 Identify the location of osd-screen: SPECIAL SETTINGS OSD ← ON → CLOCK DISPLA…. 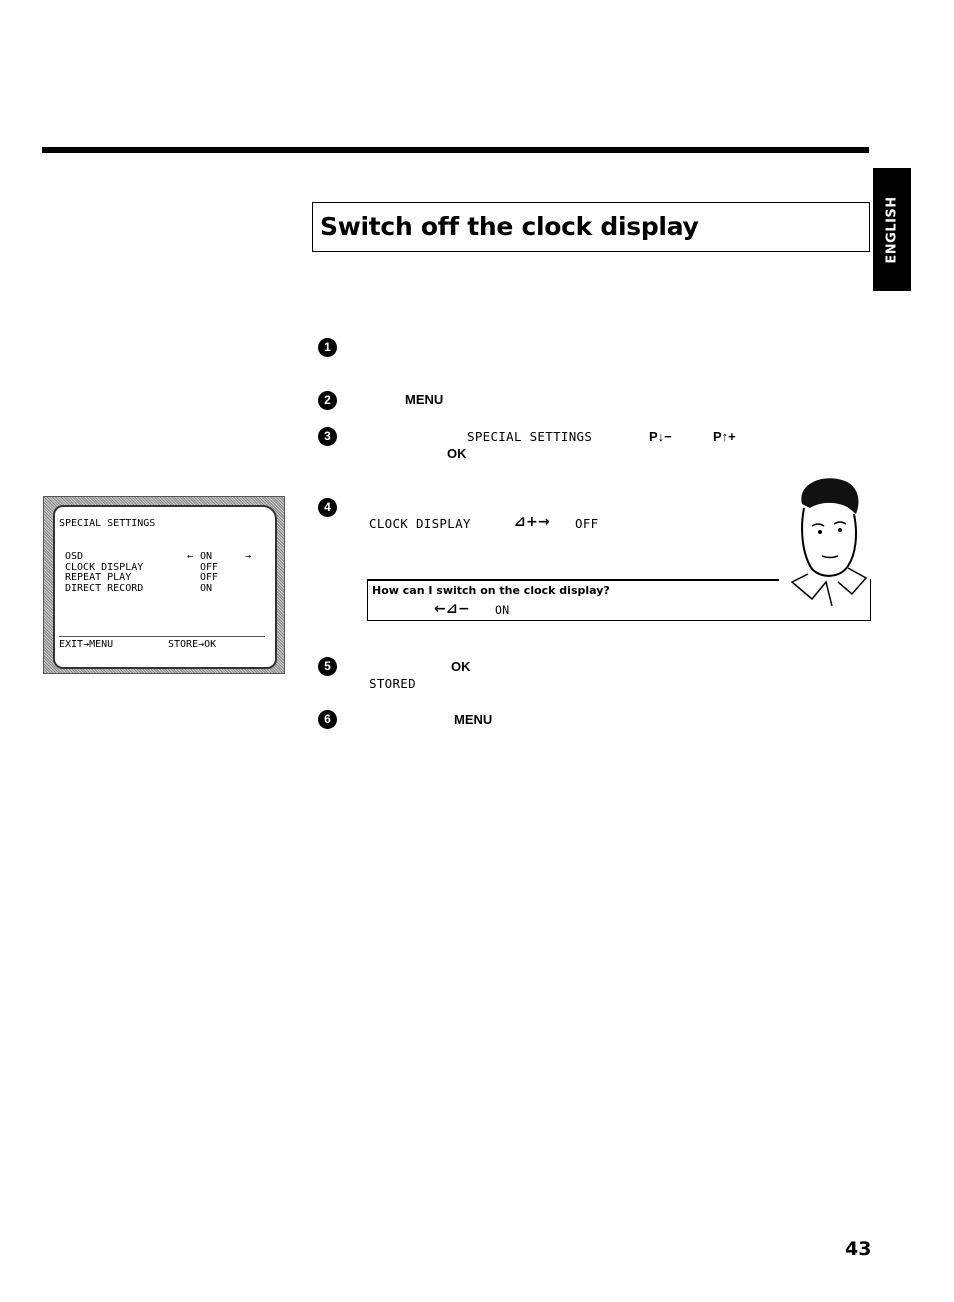
(165, 587).